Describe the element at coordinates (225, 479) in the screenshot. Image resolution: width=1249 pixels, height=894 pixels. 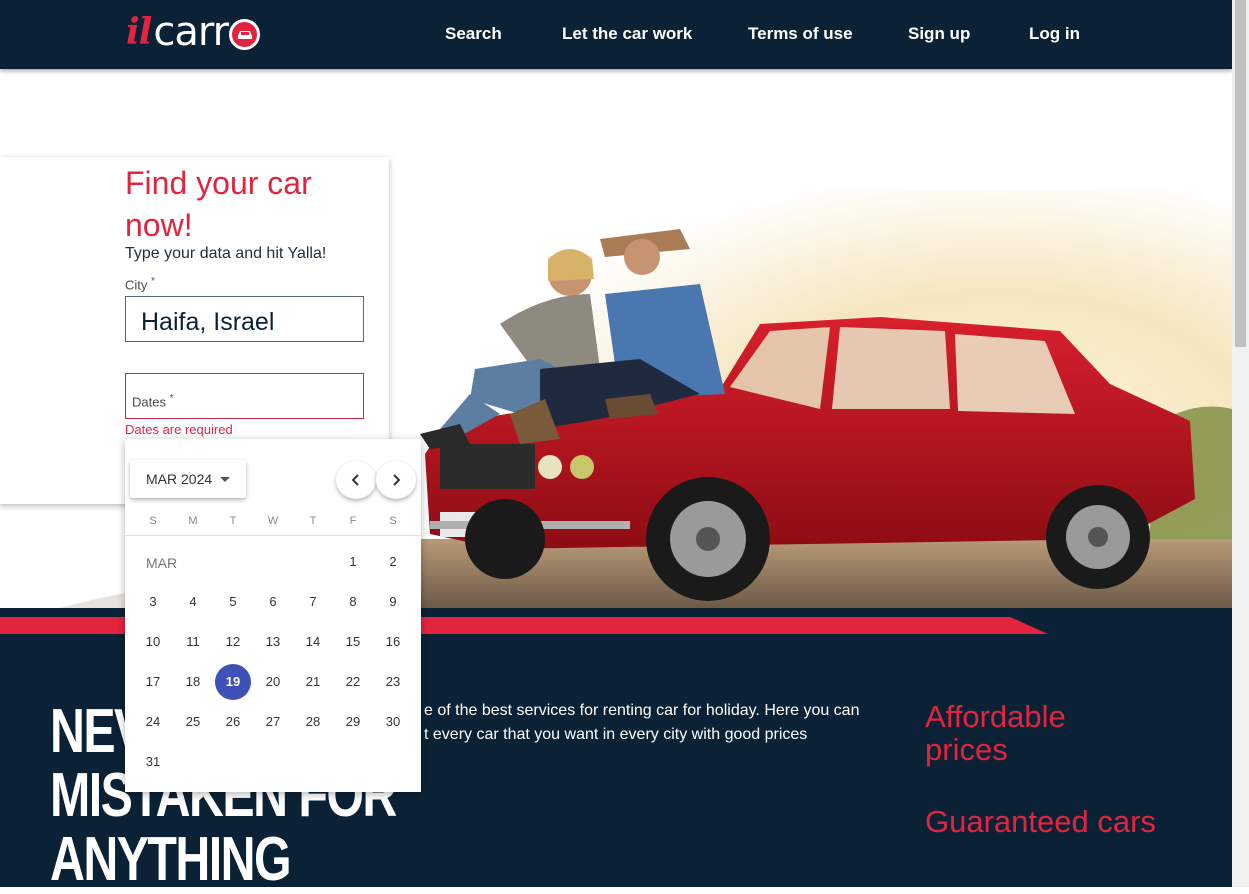
I see `dropdown-caret-icon` at that location.